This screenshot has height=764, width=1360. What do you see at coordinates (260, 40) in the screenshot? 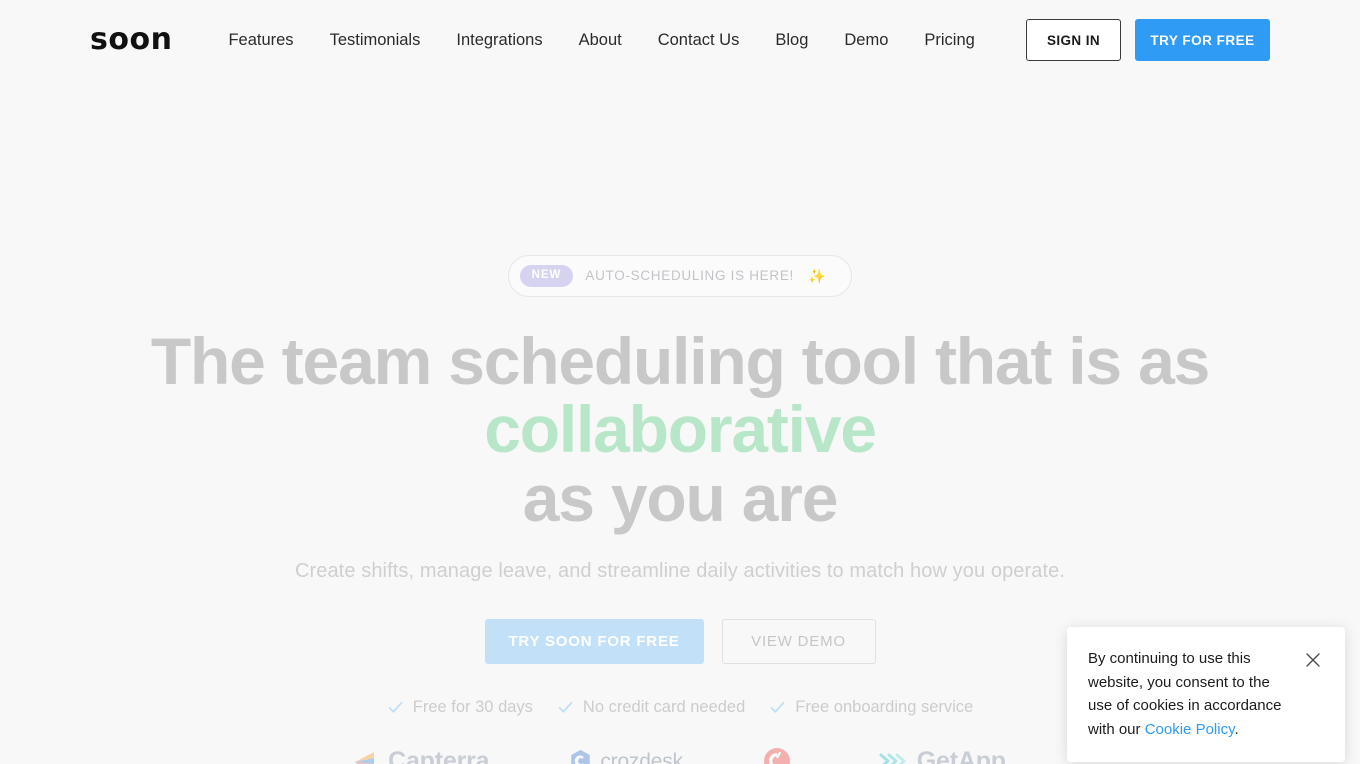
I see `nav-item-features: Features` at bounding box center [260, 40].